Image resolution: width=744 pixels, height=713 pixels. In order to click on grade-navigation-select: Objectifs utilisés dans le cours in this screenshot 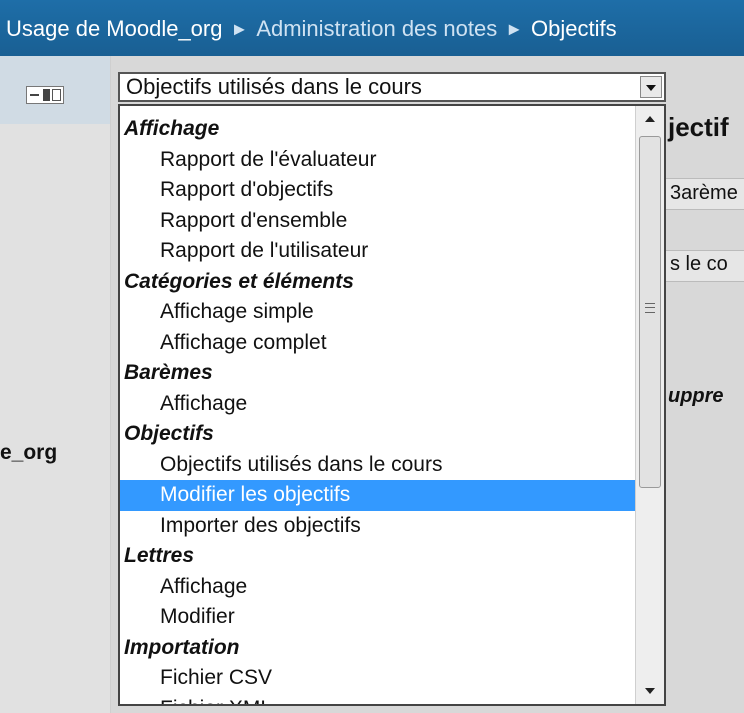, I will do `click(392, 87)`.